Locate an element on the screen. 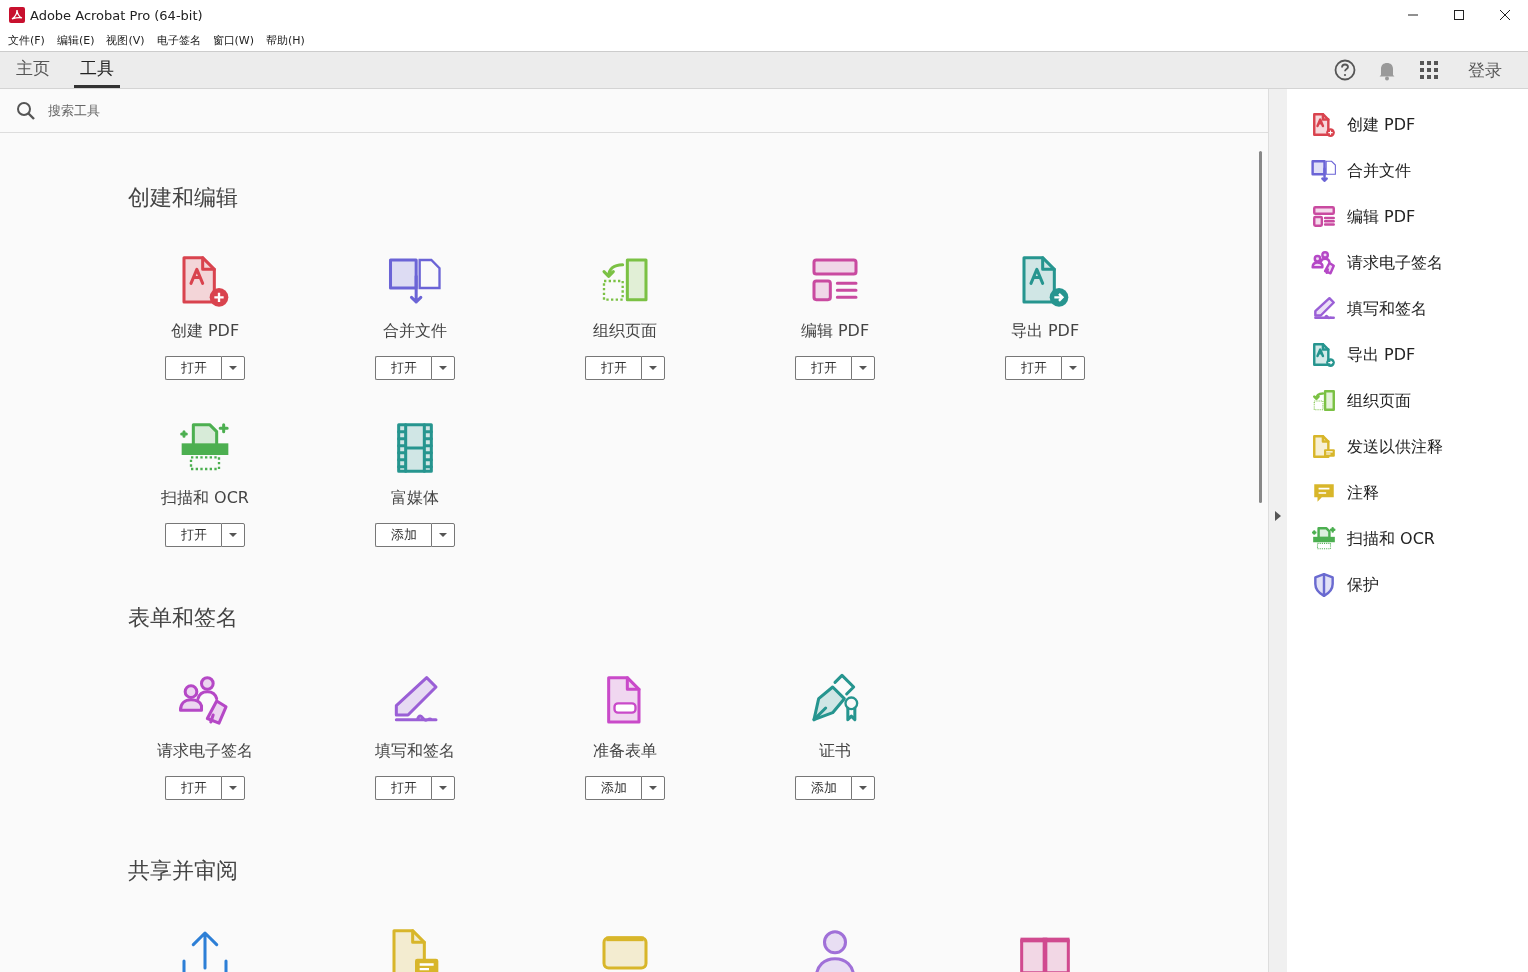  sidebar-label: 导出 PDF is located at coordinates (1381, 355).